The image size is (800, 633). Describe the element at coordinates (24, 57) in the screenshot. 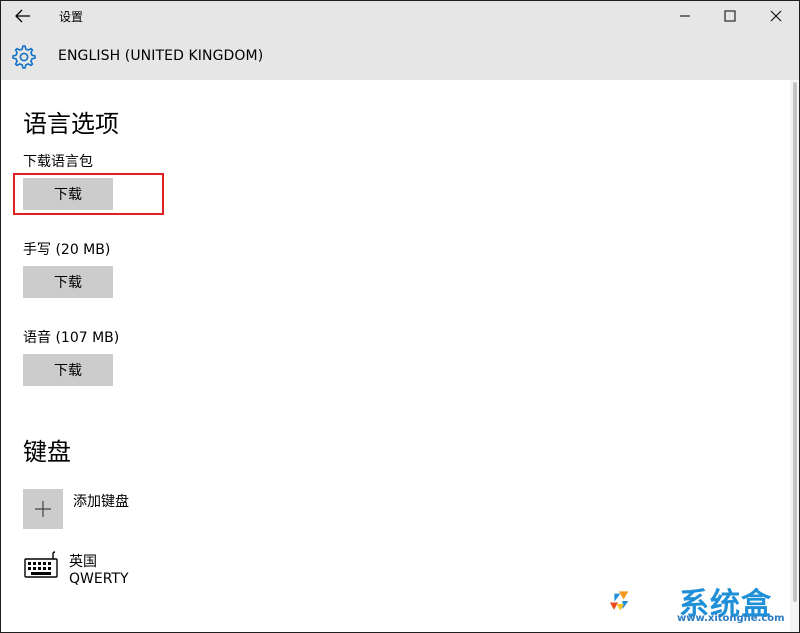

I see `gear-icon` at that location.